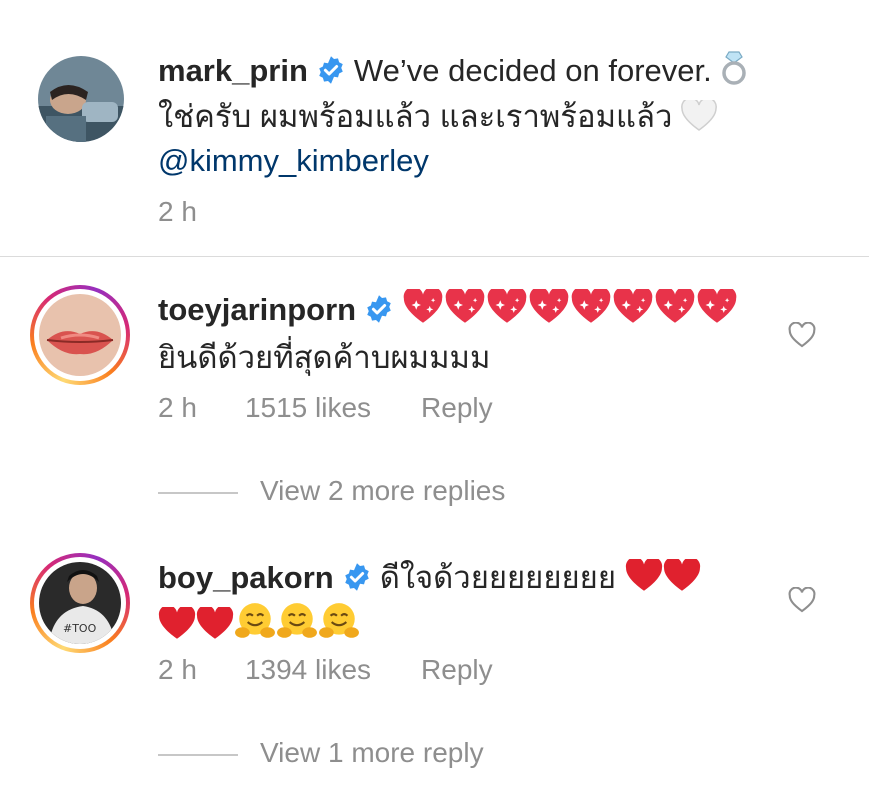 Image resolution: width=869 pixels, height=797 pixels. Describe the element at coordinates (415, 116) in the screenshot. I see `caption-text-2: ใช่ครับ ผมพร้อมแล้ว และเราพร้อมแล้ว` at that location.